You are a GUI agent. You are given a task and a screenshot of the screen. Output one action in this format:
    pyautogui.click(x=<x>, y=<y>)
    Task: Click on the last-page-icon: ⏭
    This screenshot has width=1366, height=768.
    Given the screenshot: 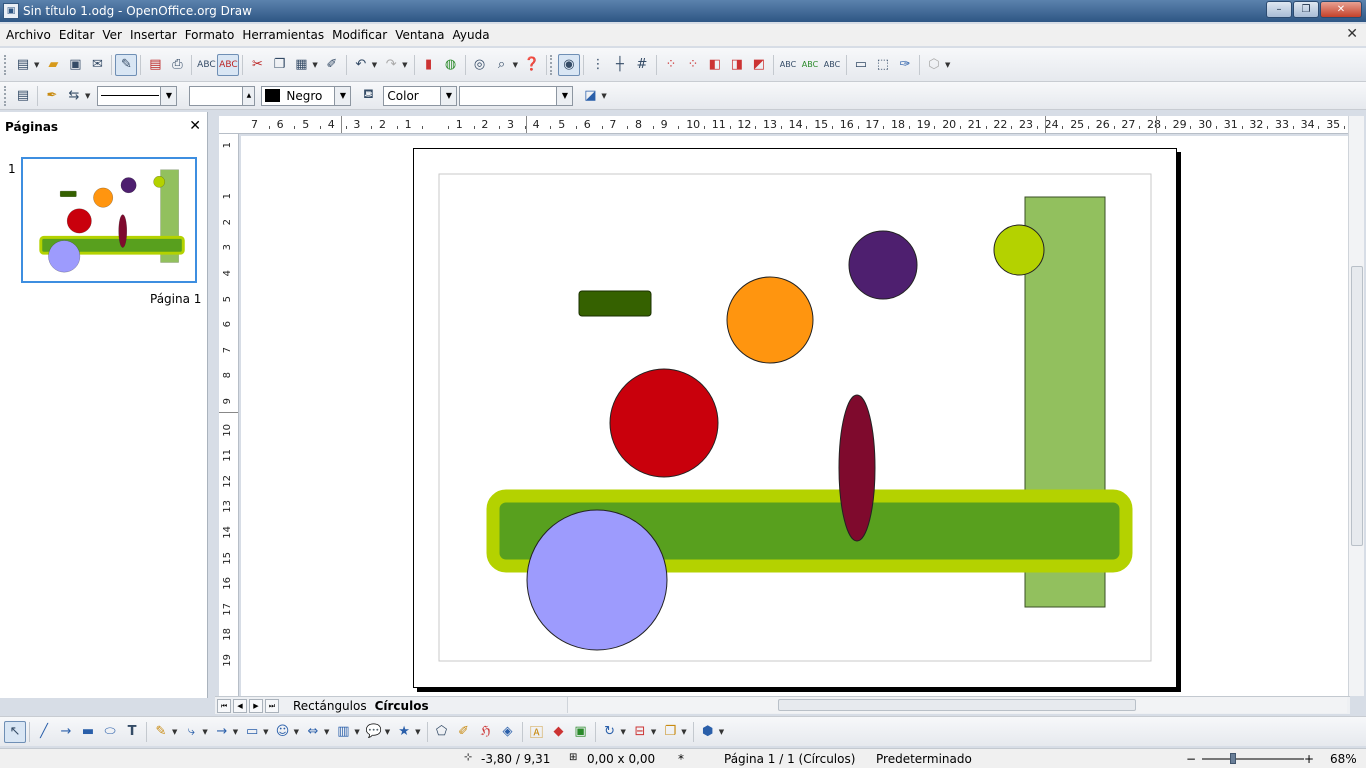 What is the action you would take?
    pyautogui.click(x=272, y=705)
    